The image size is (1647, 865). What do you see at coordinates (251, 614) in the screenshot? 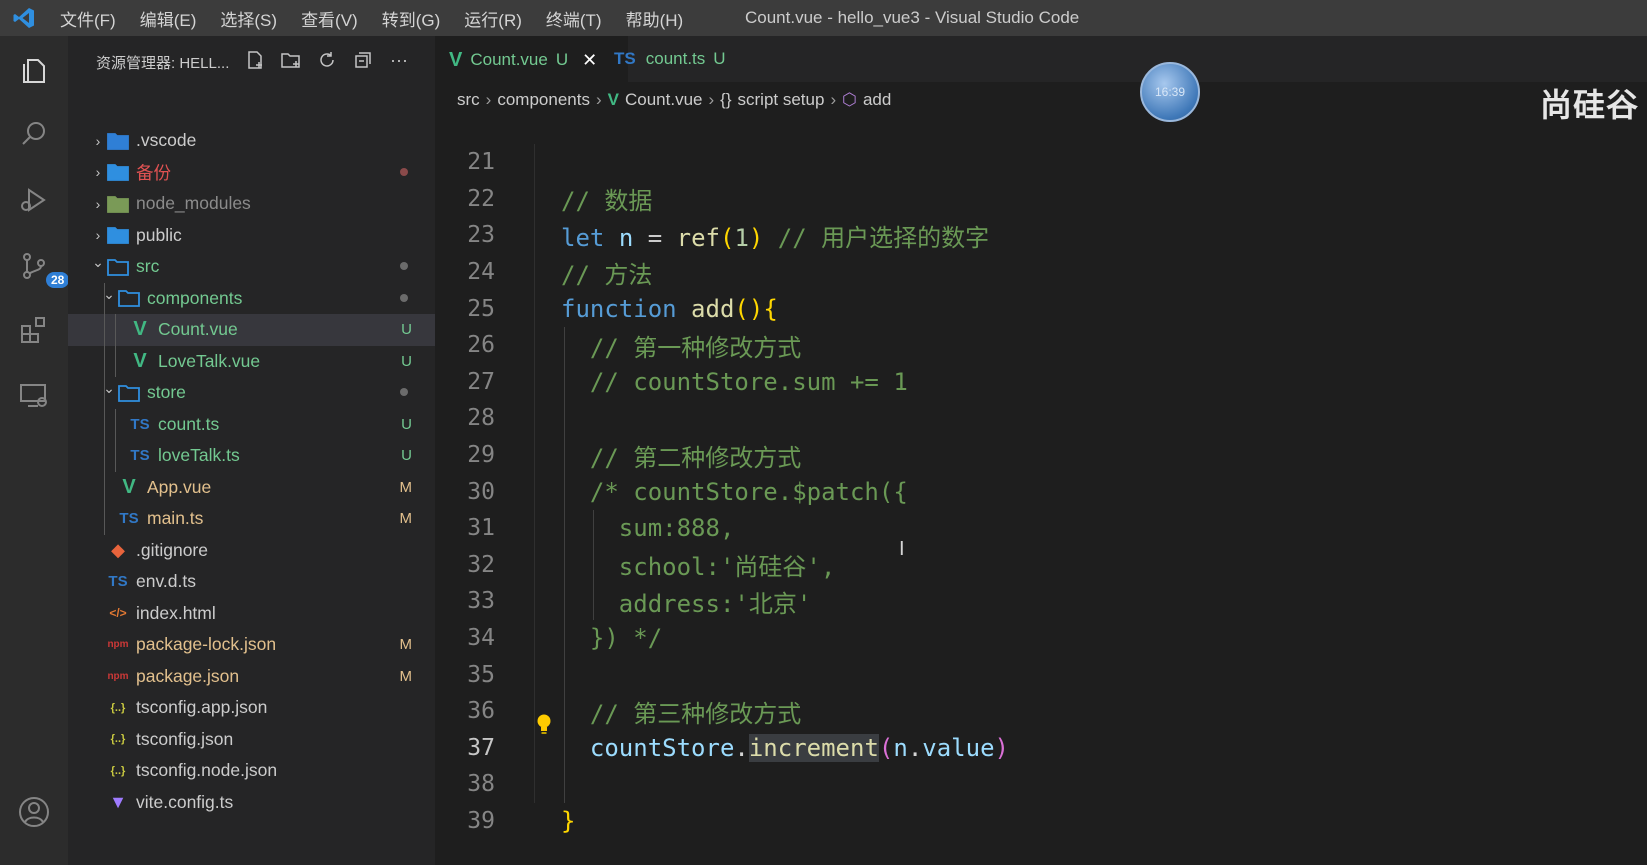
I see `tree-item: </> index.html` at bounding box center [251, 614].